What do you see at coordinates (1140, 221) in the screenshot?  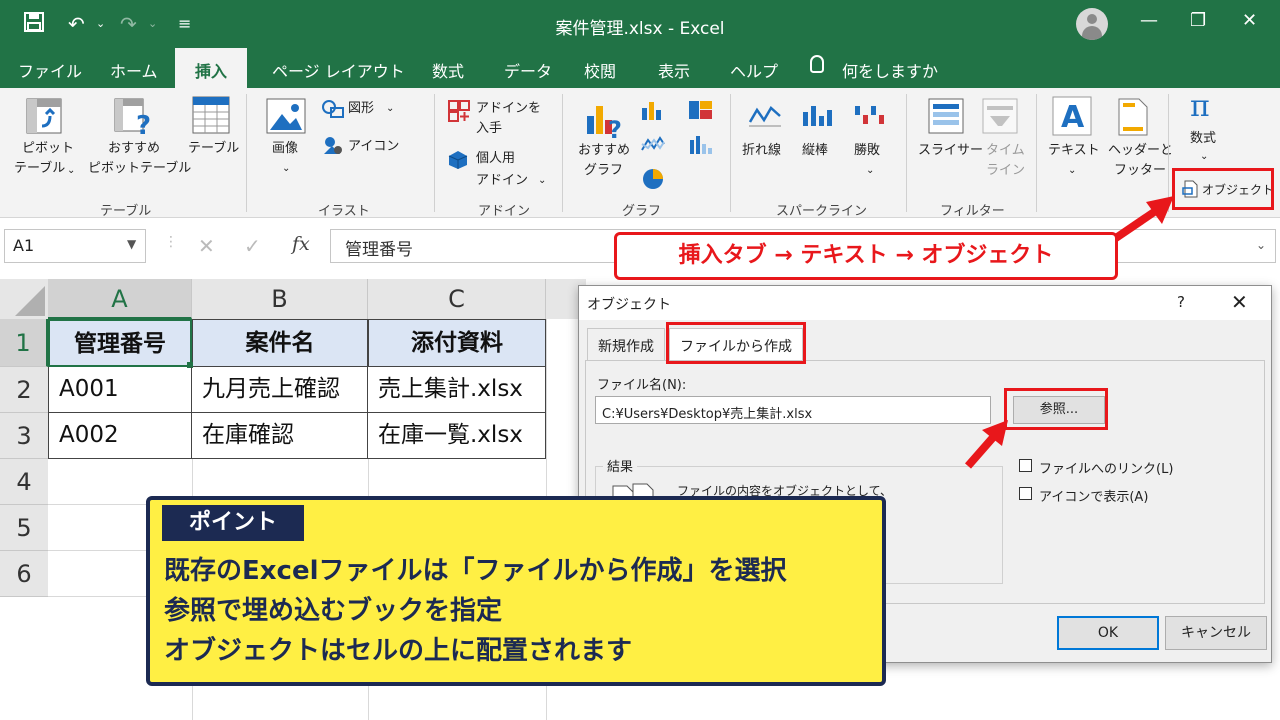 I see `arrow-to-object` at bounding box center [1140, 221].